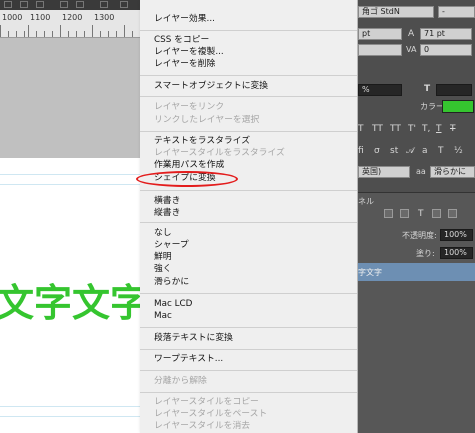 The image size is (475, 433). Describe the element at coordinates (377, 129) in the screenshot. I see `faux-bold-icon: TT` at that location.